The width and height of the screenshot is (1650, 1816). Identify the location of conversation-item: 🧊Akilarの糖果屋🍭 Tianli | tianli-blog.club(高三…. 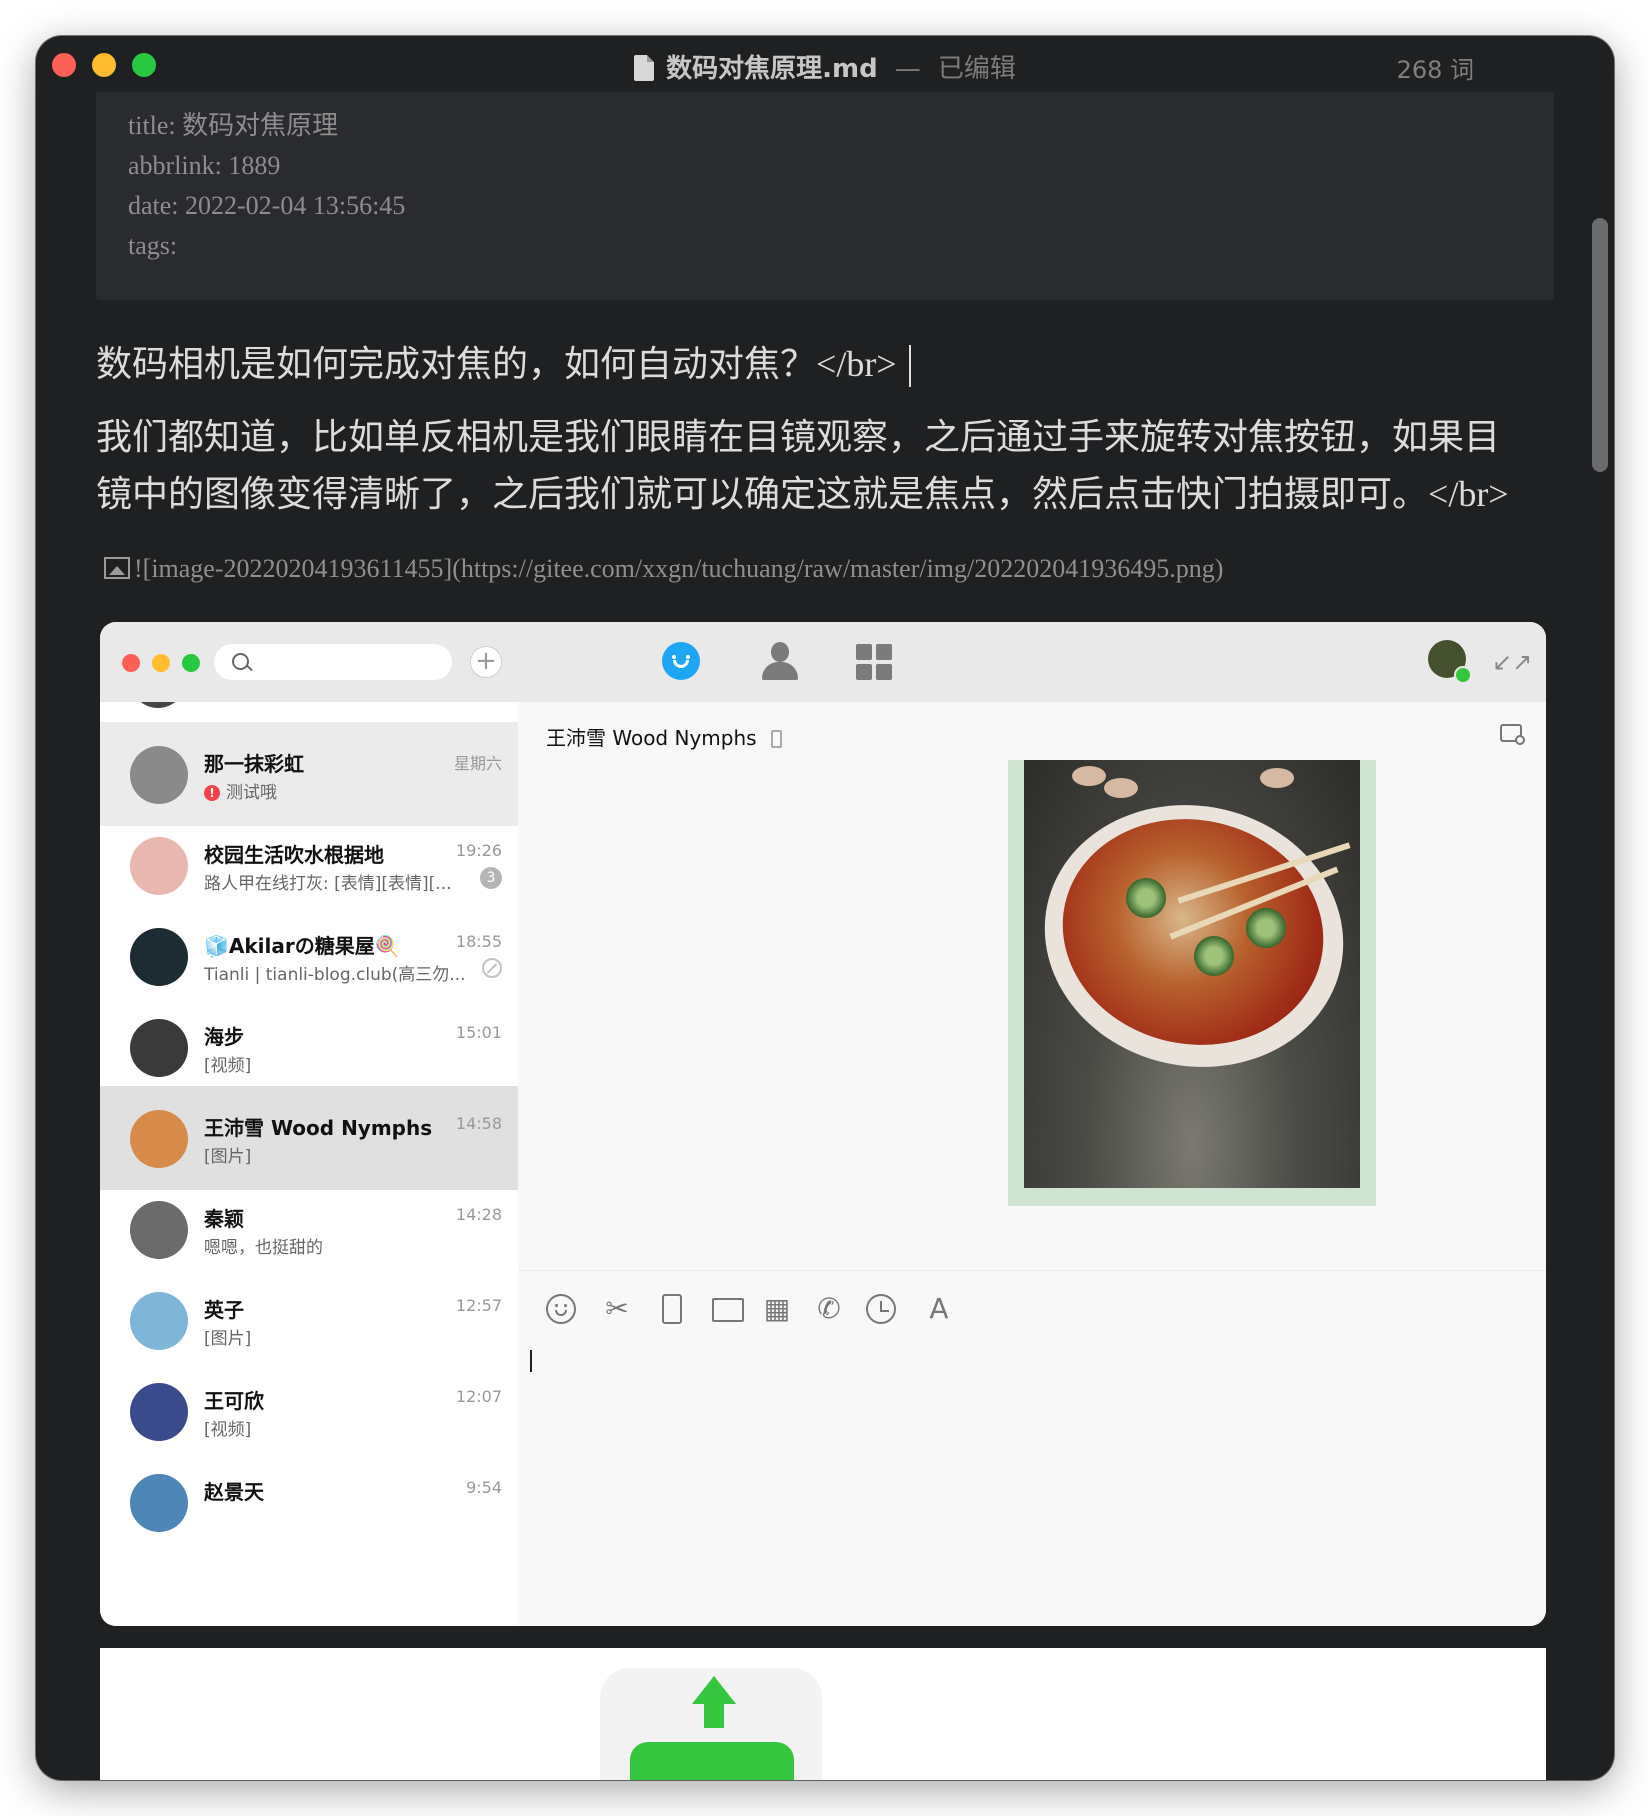
(309, 956).